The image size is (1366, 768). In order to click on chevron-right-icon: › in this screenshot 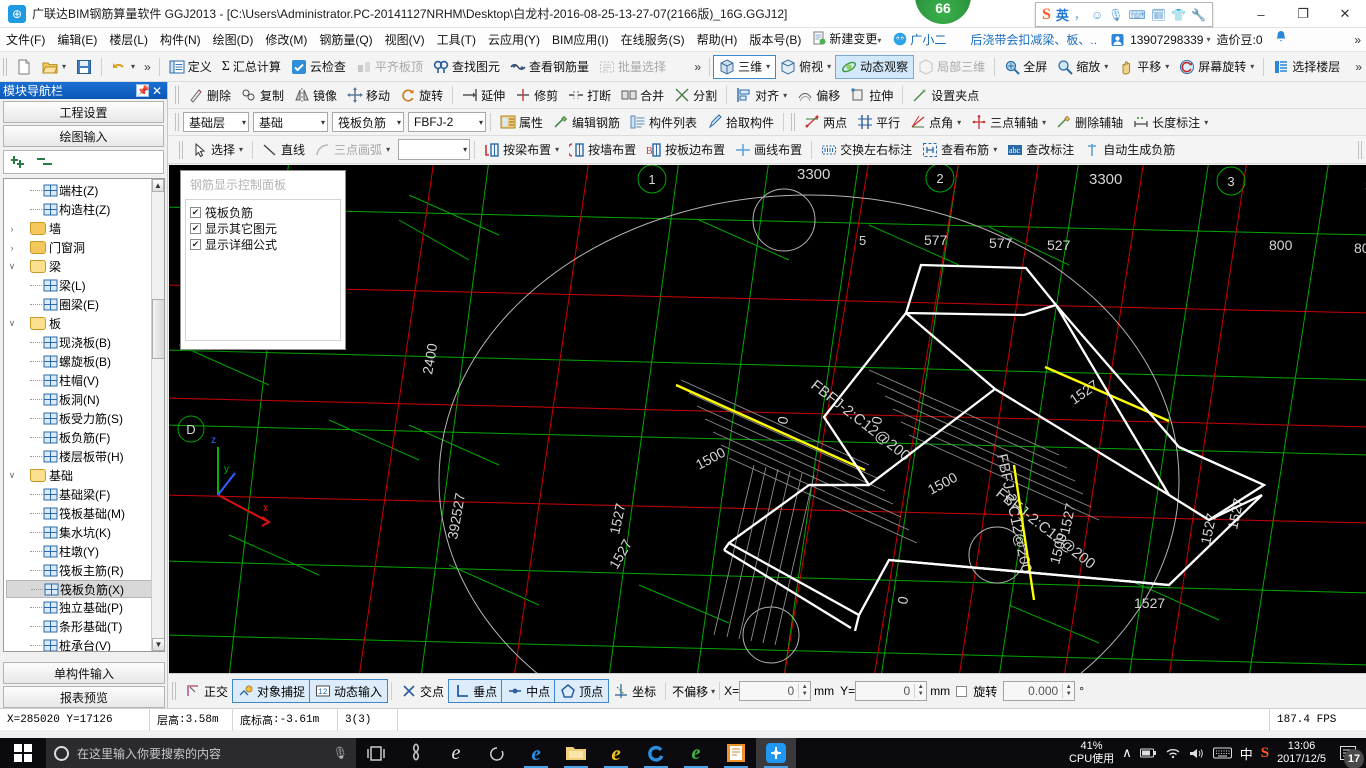, I will do `click(12, 229)`.